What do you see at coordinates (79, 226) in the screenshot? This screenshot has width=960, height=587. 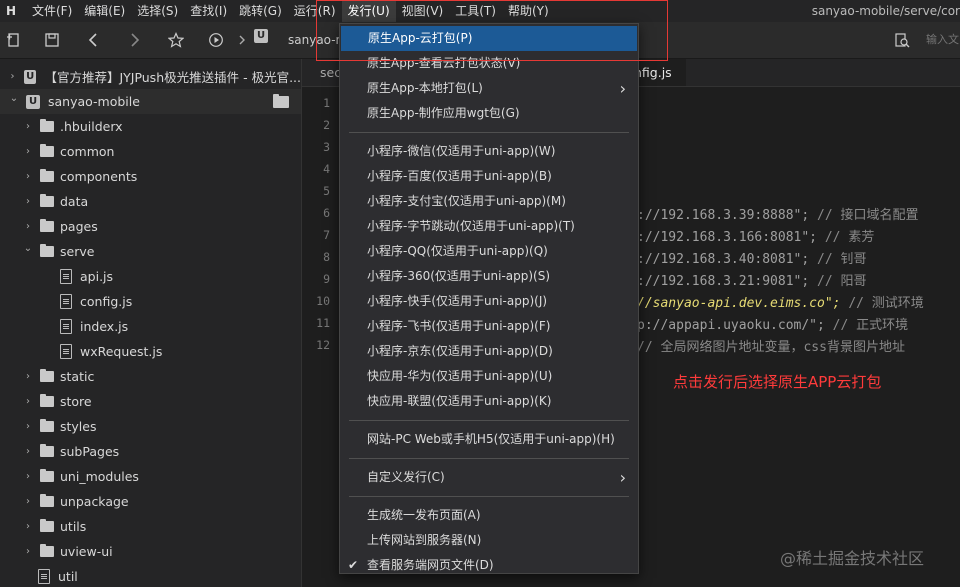 I see `tree-item-label: pages` at bounding box center [79, 226].